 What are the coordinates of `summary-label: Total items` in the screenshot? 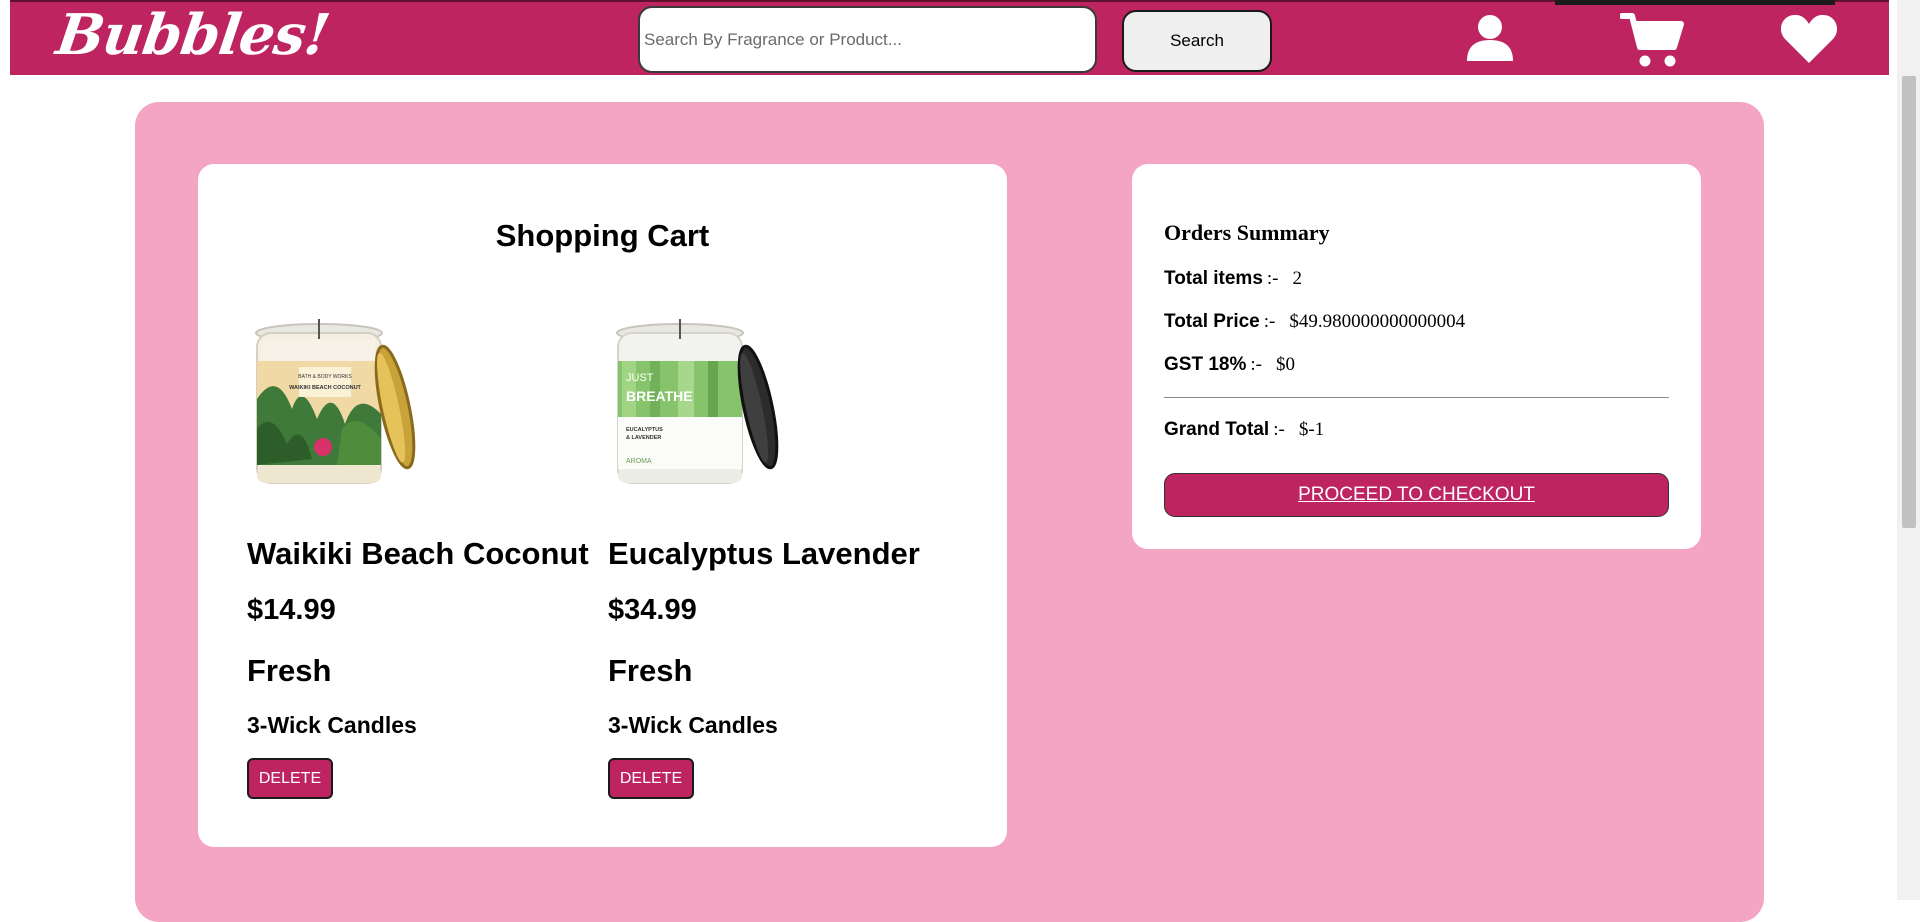 It's located at (1213, 278).